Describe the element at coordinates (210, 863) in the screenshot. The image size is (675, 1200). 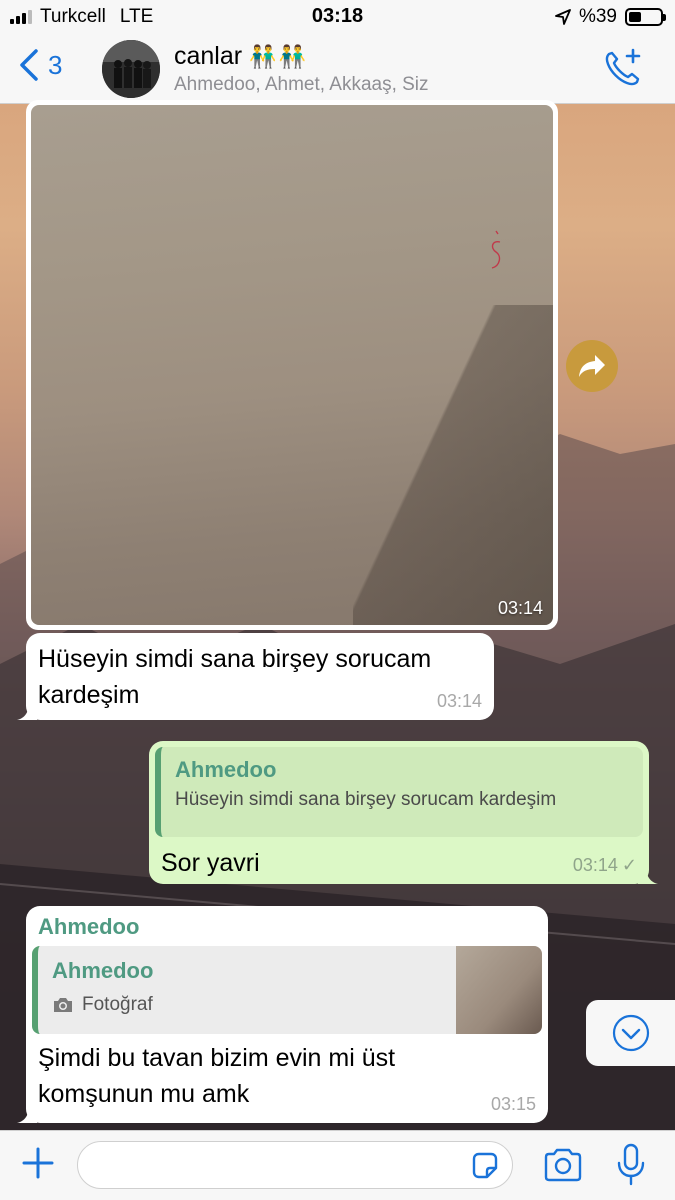
I see `message-text: Sor yavri` at that location.